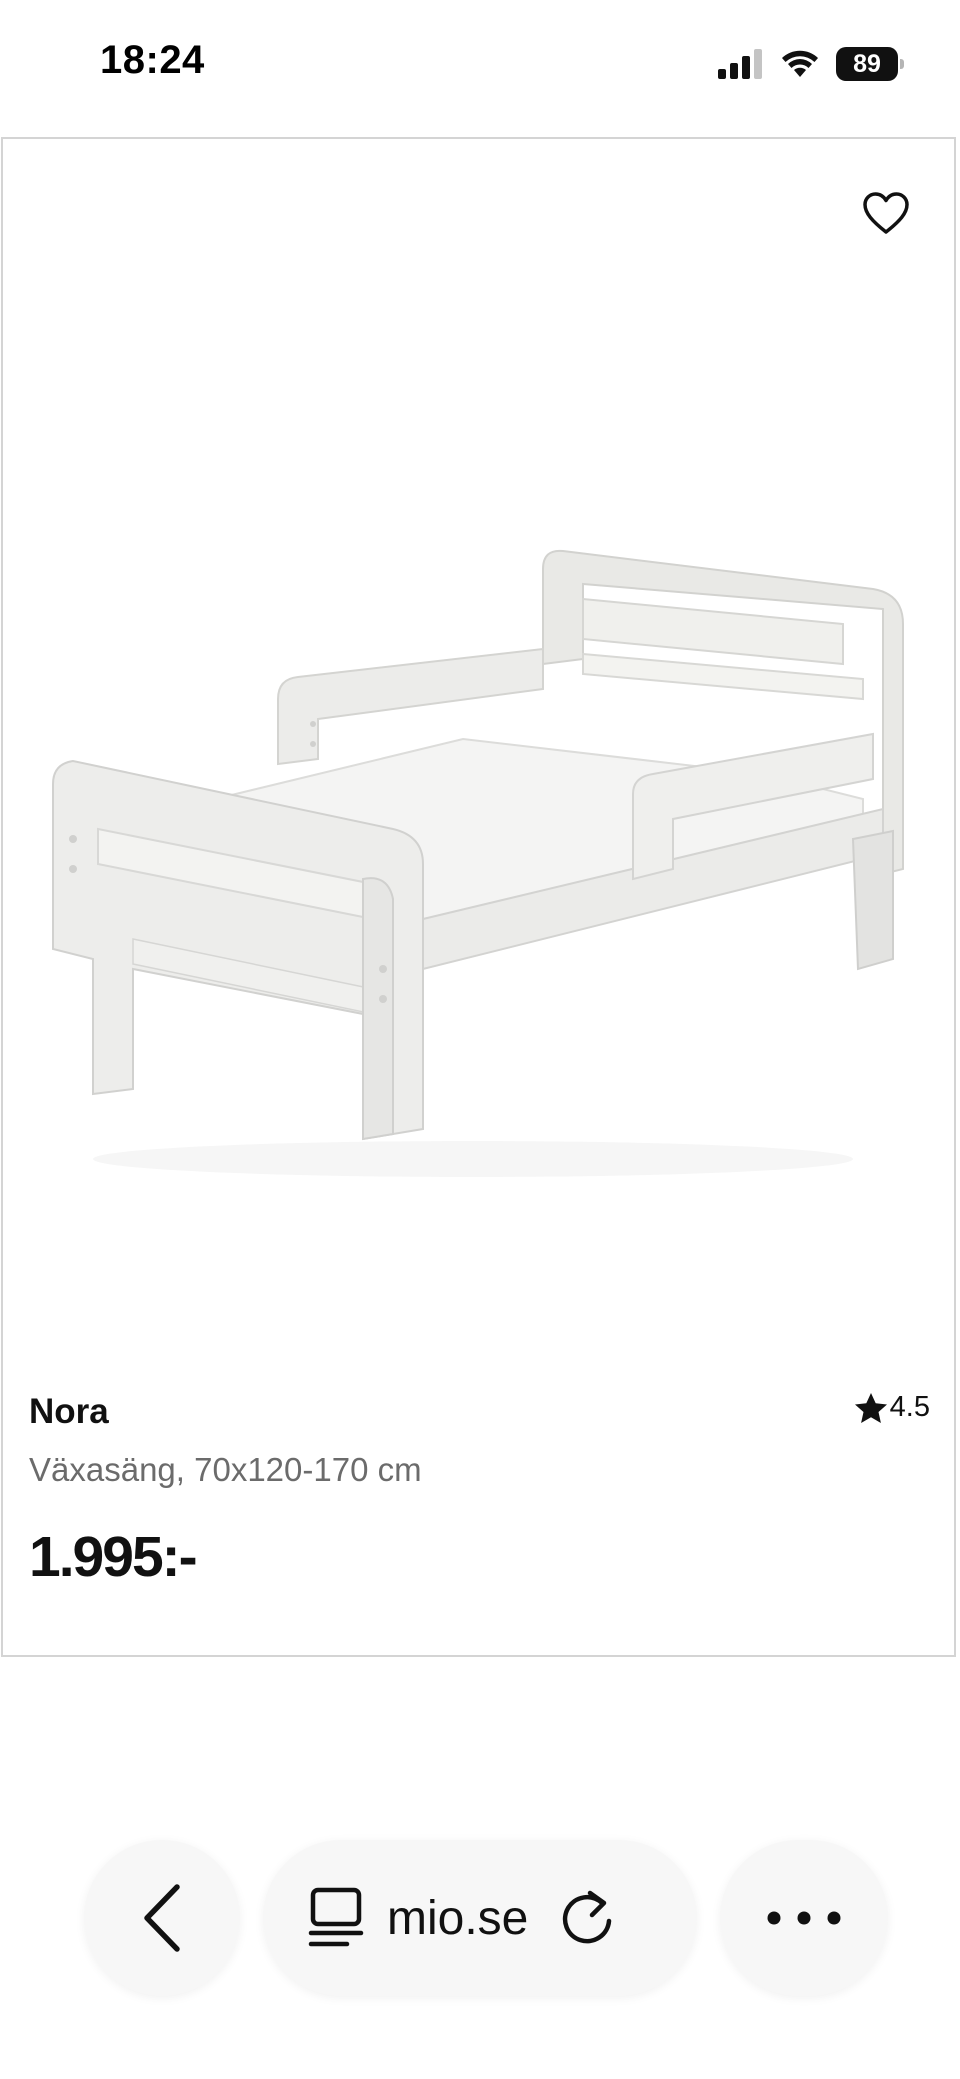  What do you see at coordinates (152, 60) in the screenshot?
I see `status-time: 18:24` at bounding box center [152, 60].